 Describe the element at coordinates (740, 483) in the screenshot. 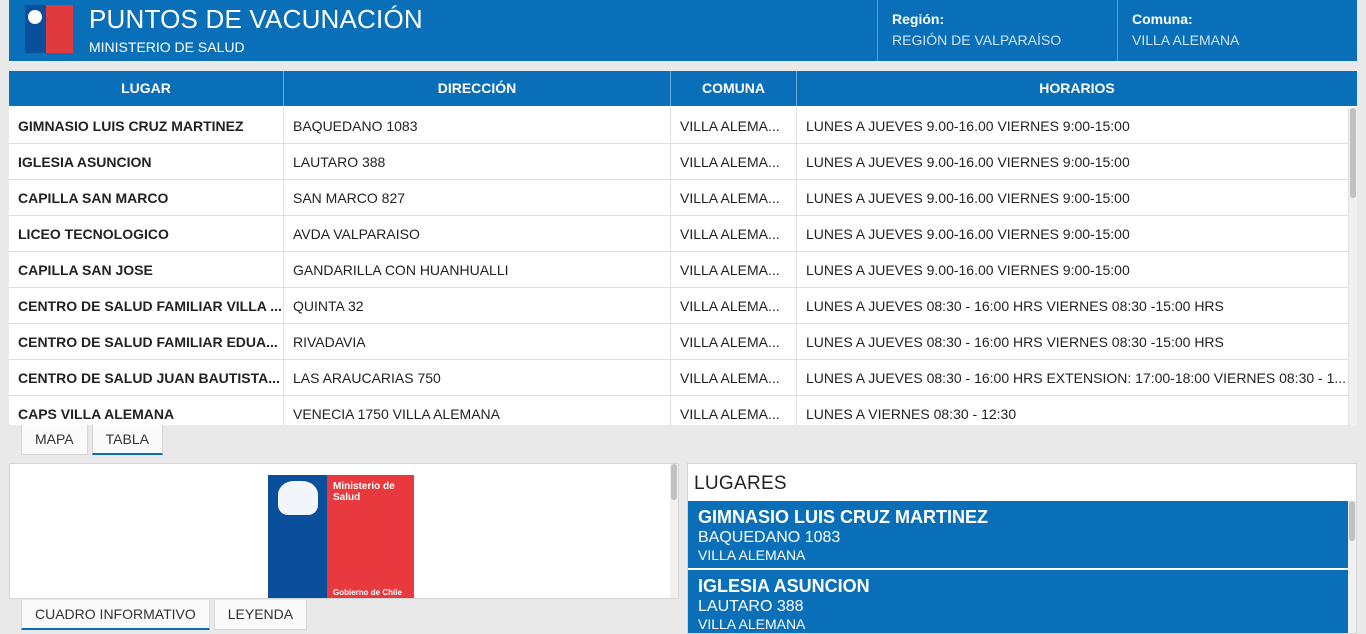

I see `lugares-heading: LUGARES` at that location.